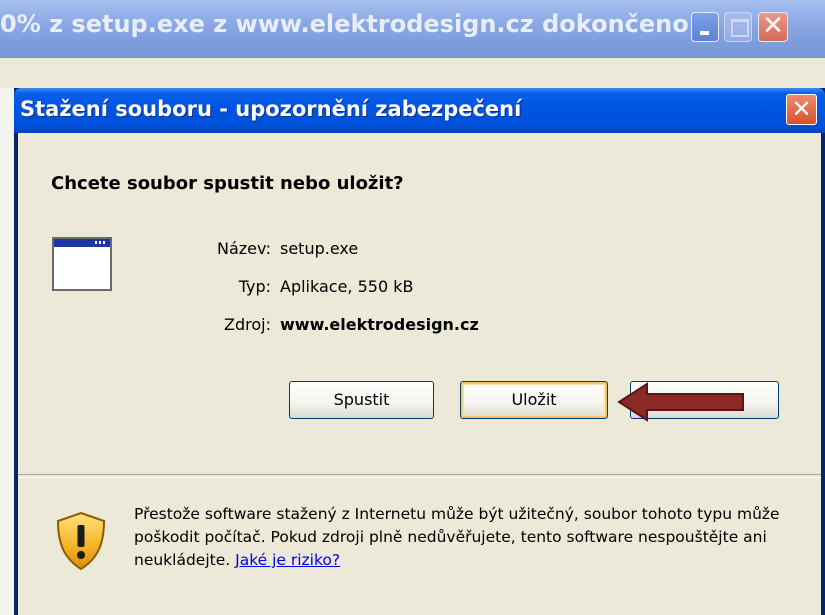 This screenshot has width=825, height=615. I want to click on dialog-close-button: ✕, so click(801, 109).